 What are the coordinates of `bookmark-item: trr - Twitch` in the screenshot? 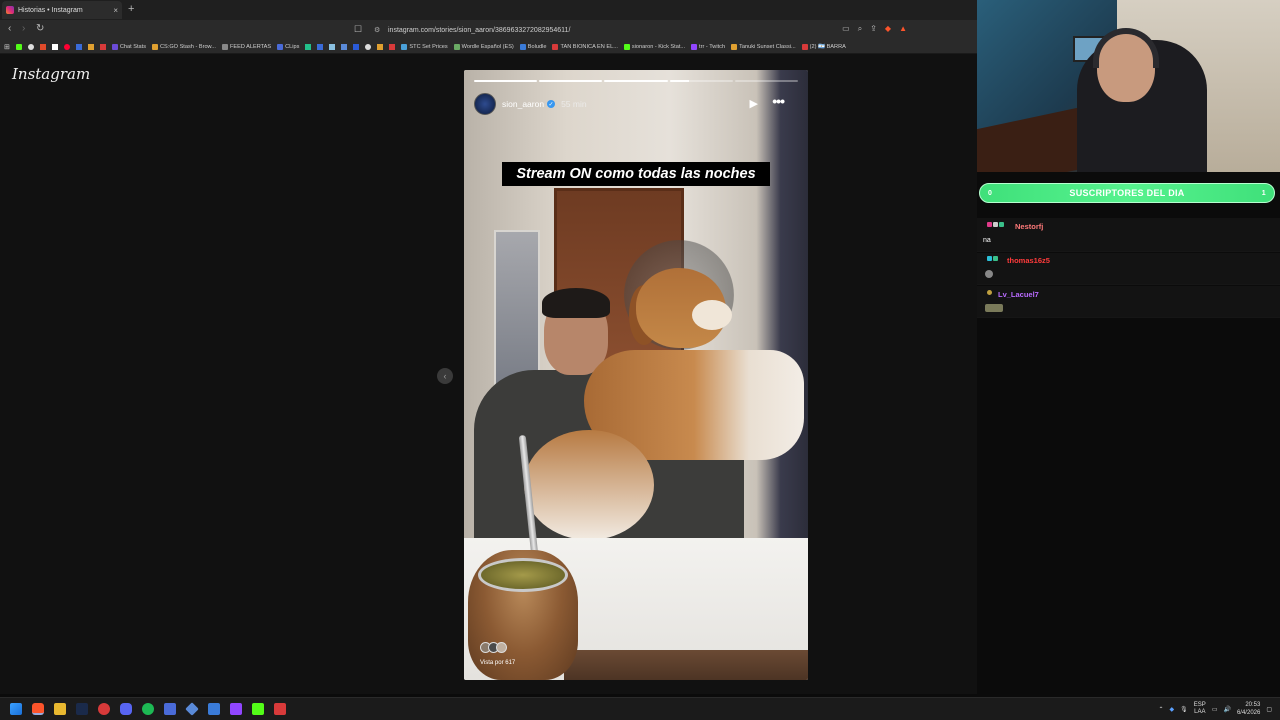 It's located at (708, 46).